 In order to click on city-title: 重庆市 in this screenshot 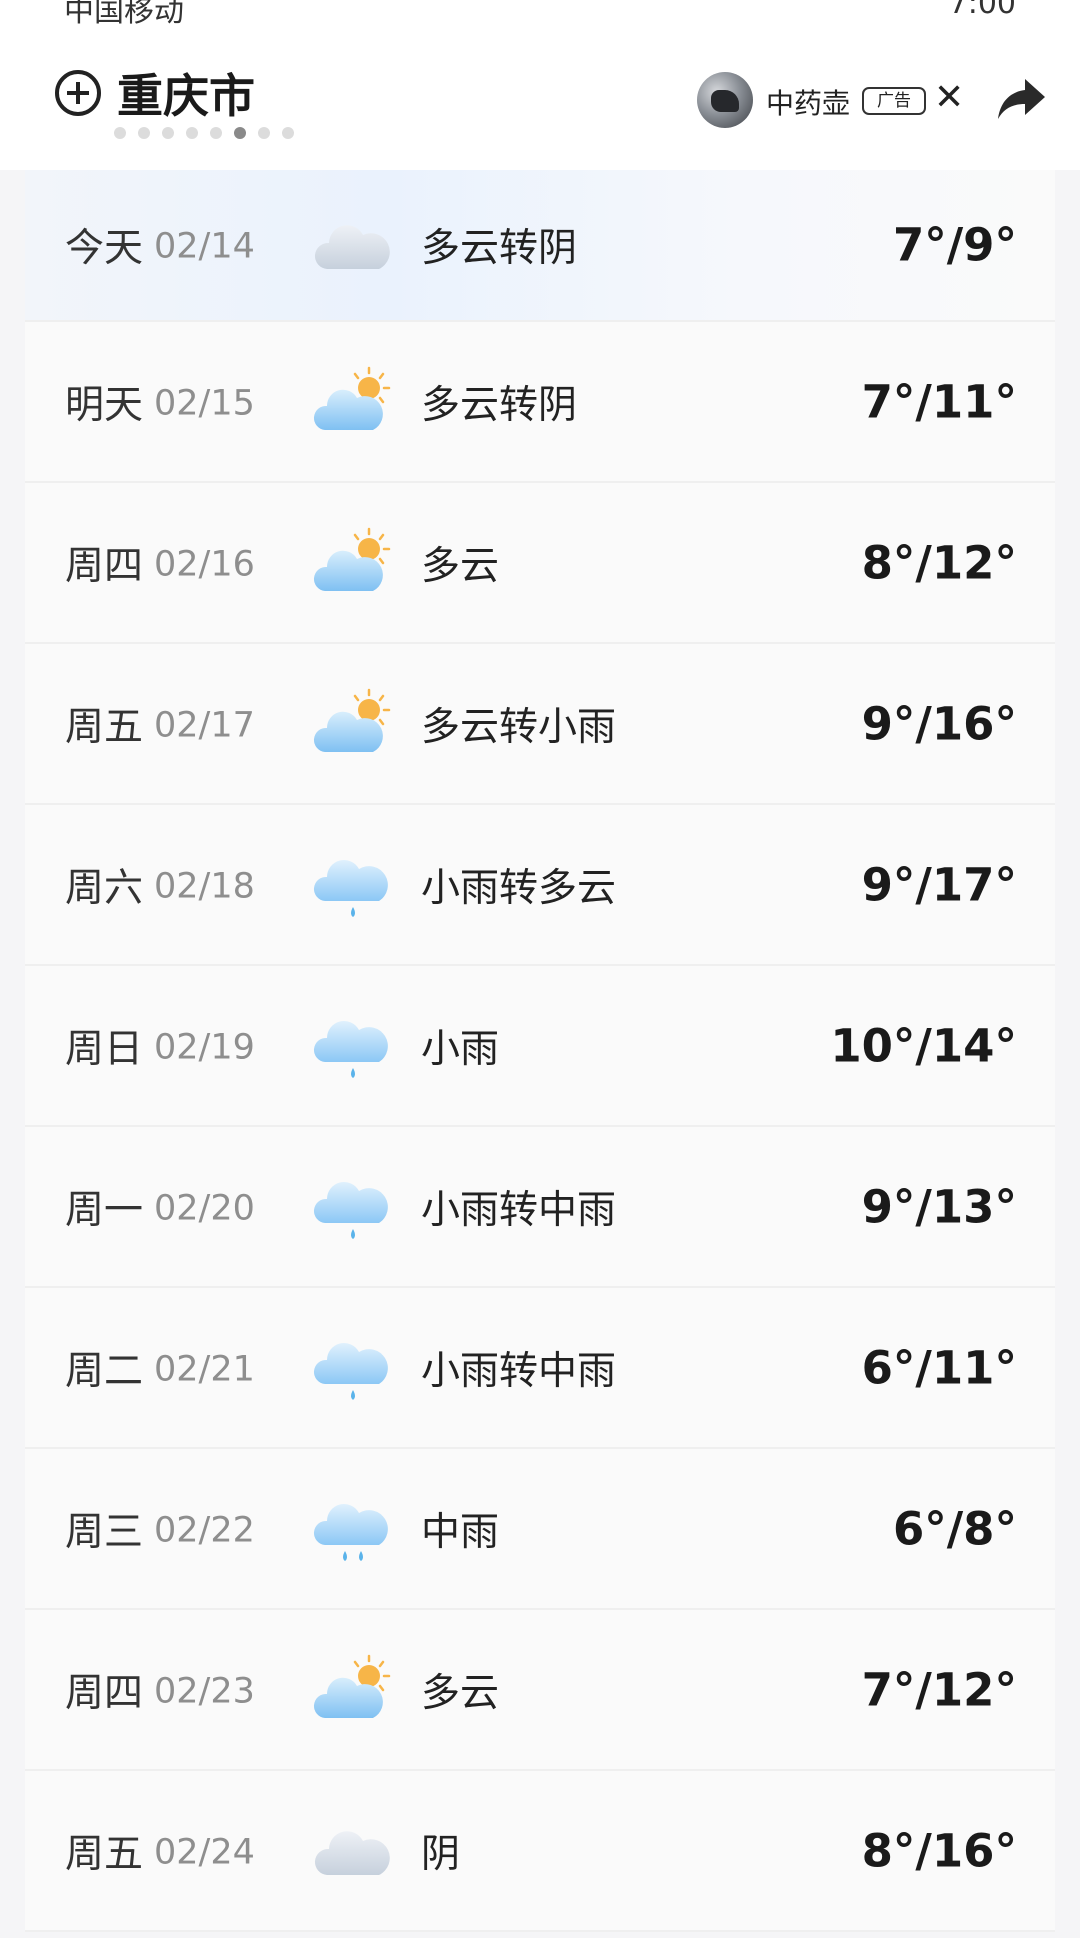, I will do `click(186, 93)`.